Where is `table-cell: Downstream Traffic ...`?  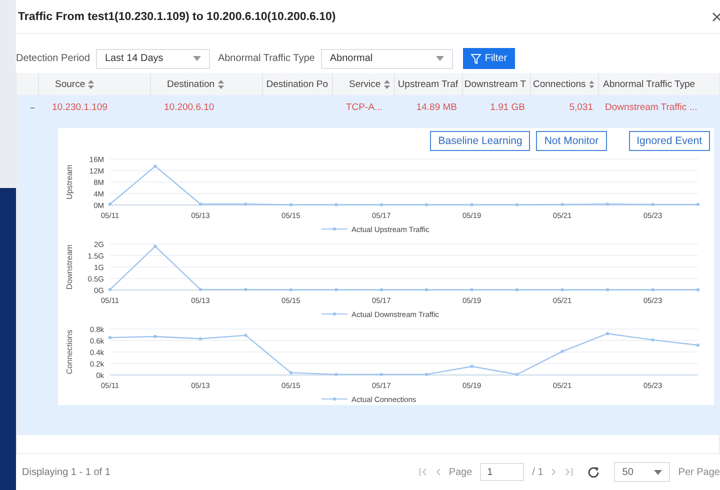 table-cell: Downstream Traffic ... is located at coordinates (651, 107).